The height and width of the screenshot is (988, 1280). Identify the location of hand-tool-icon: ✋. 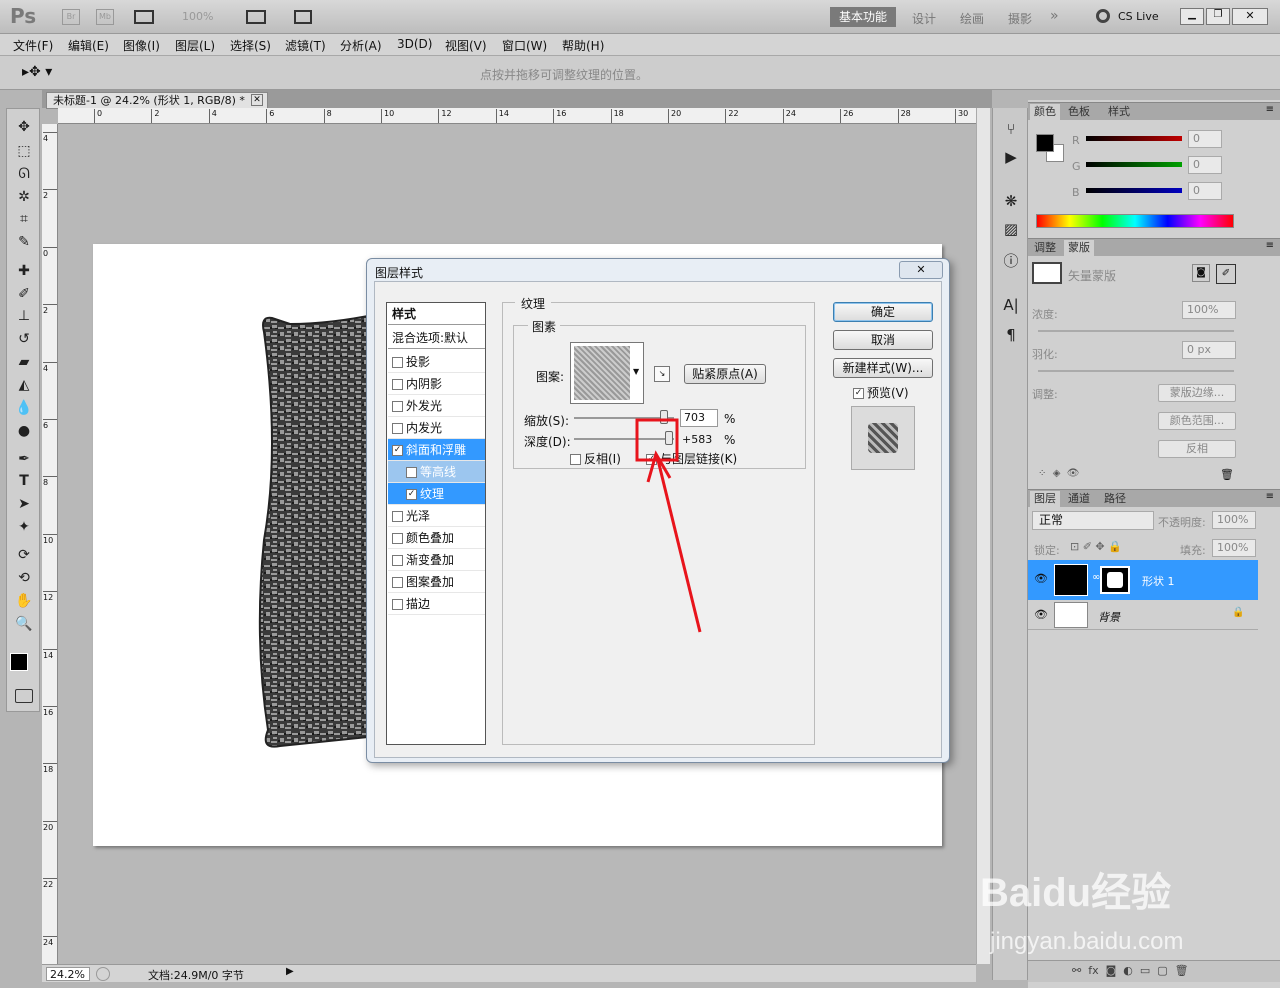
(24, 601).